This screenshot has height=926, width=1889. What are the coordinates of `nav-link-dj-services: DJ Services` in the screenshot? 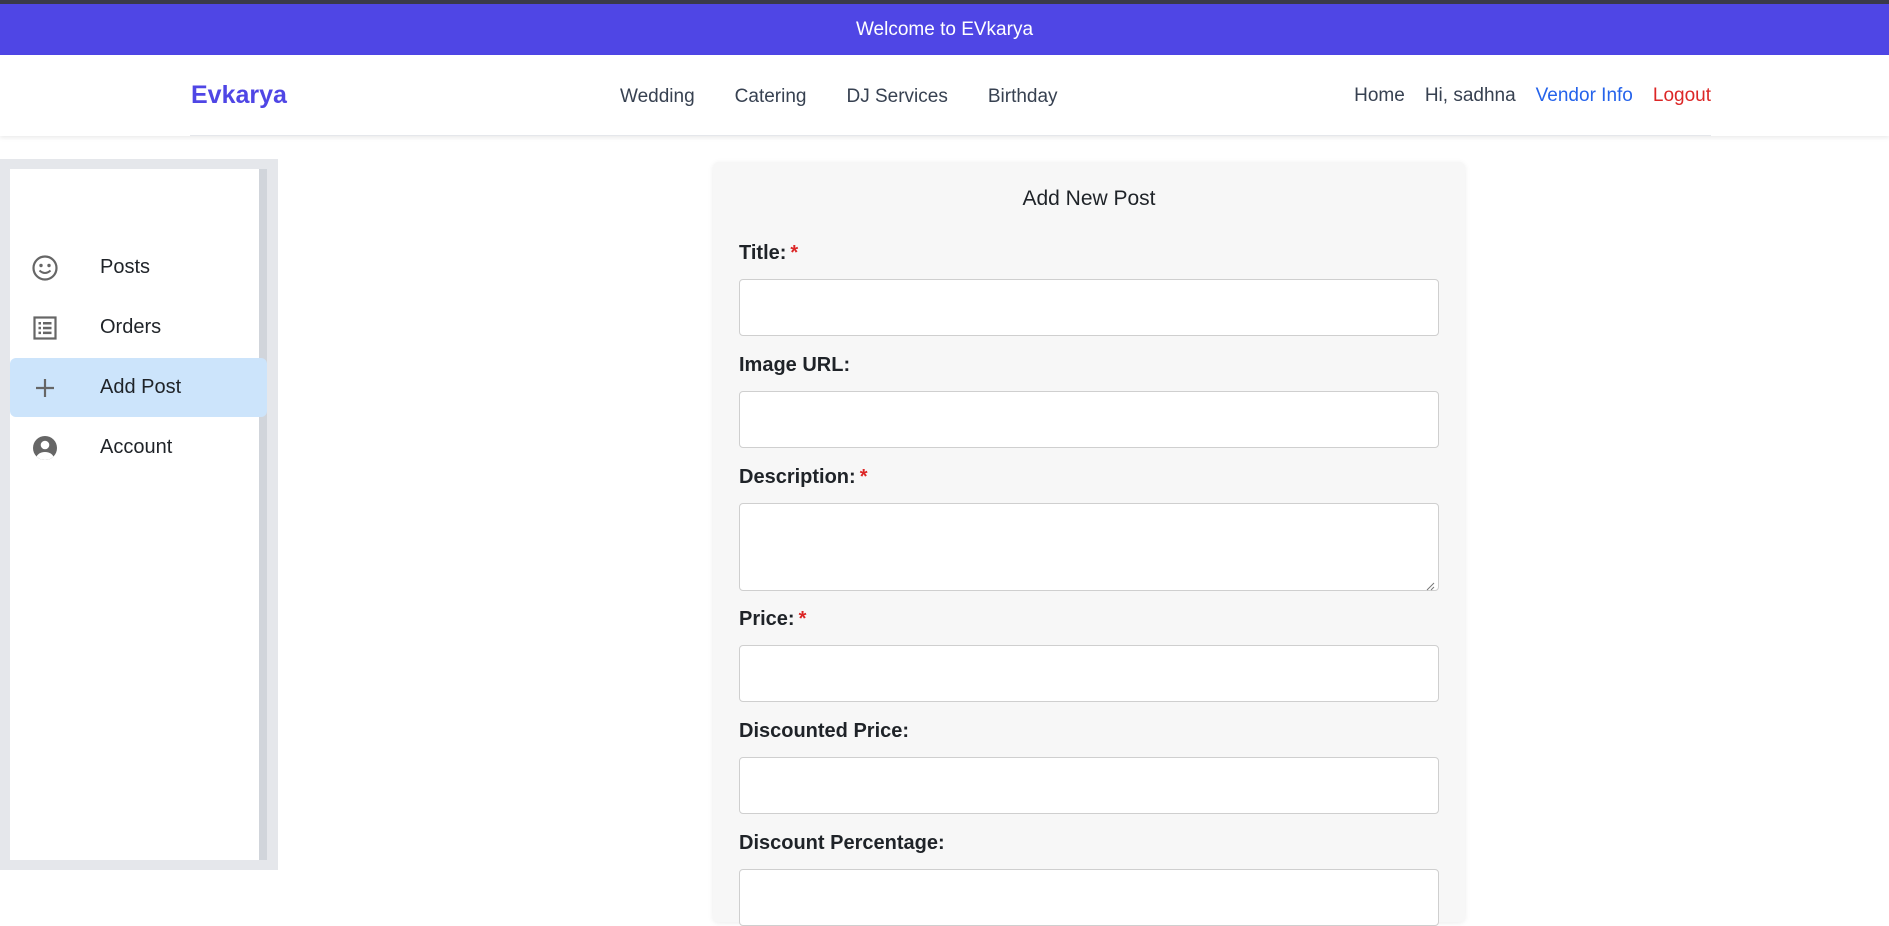 It's located at (896, 97).